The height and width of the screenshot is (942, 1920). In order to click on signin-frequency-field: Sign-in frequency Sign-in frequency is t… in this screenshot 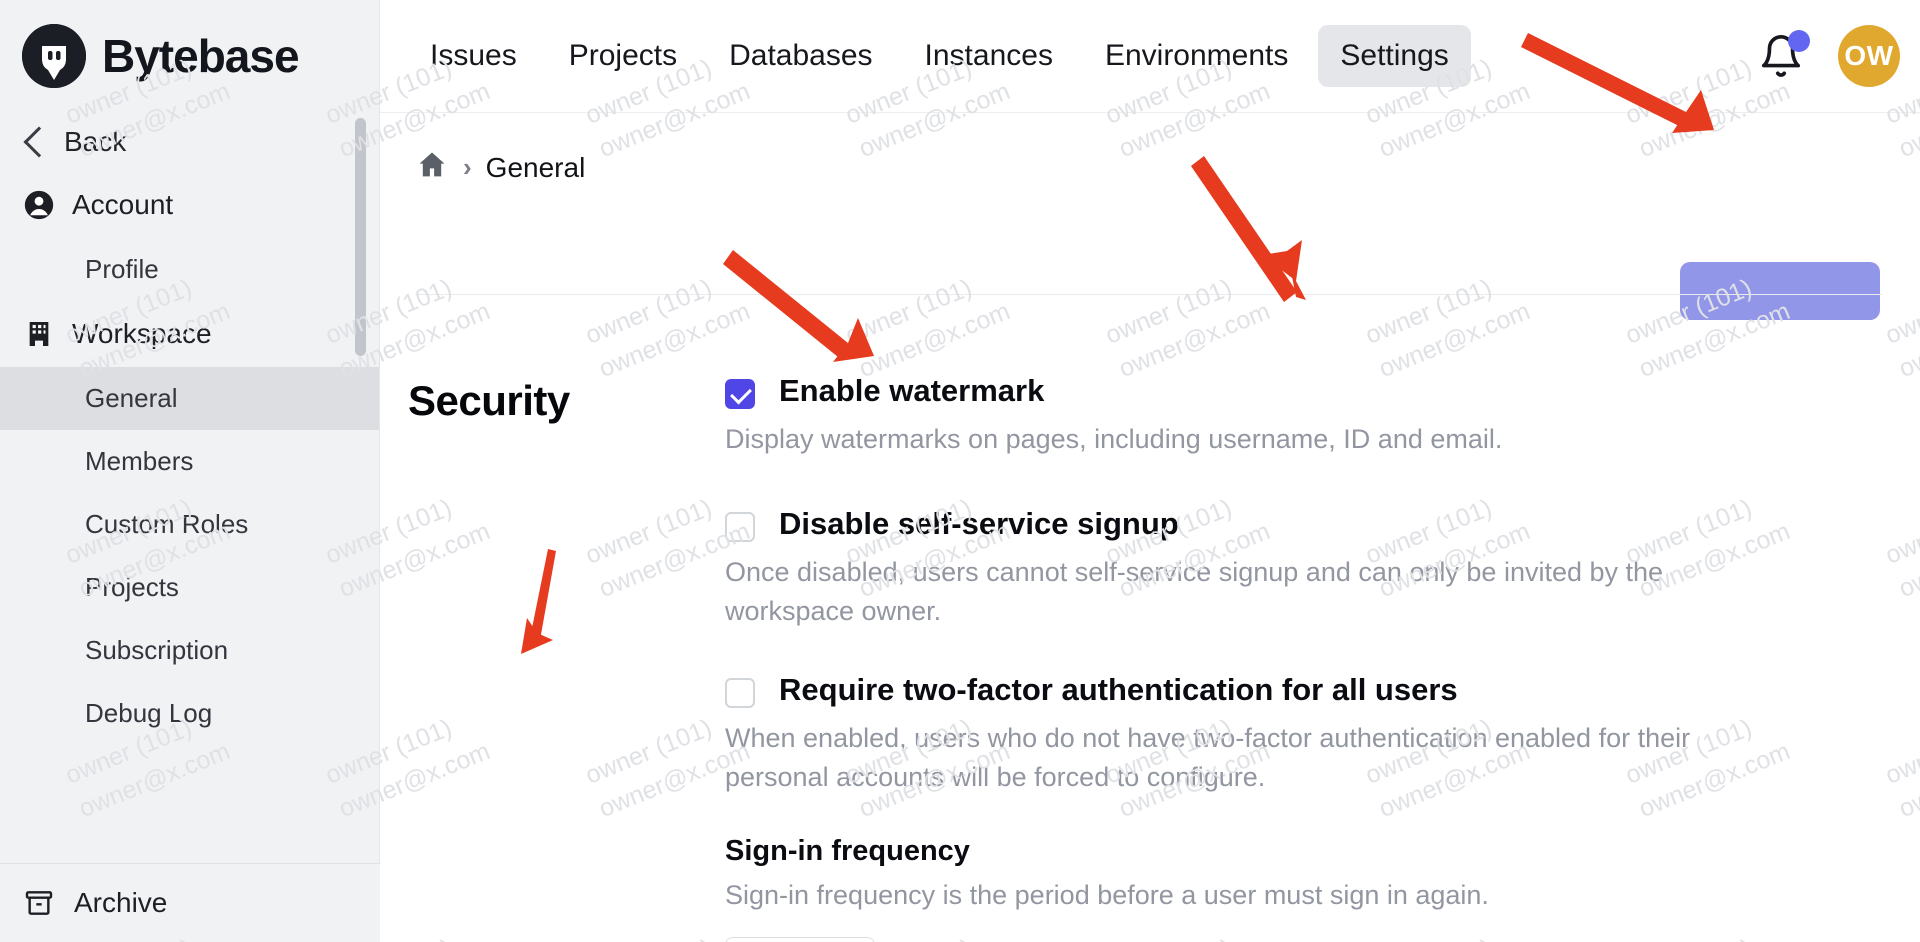, I will do `click(1287, 888)`.